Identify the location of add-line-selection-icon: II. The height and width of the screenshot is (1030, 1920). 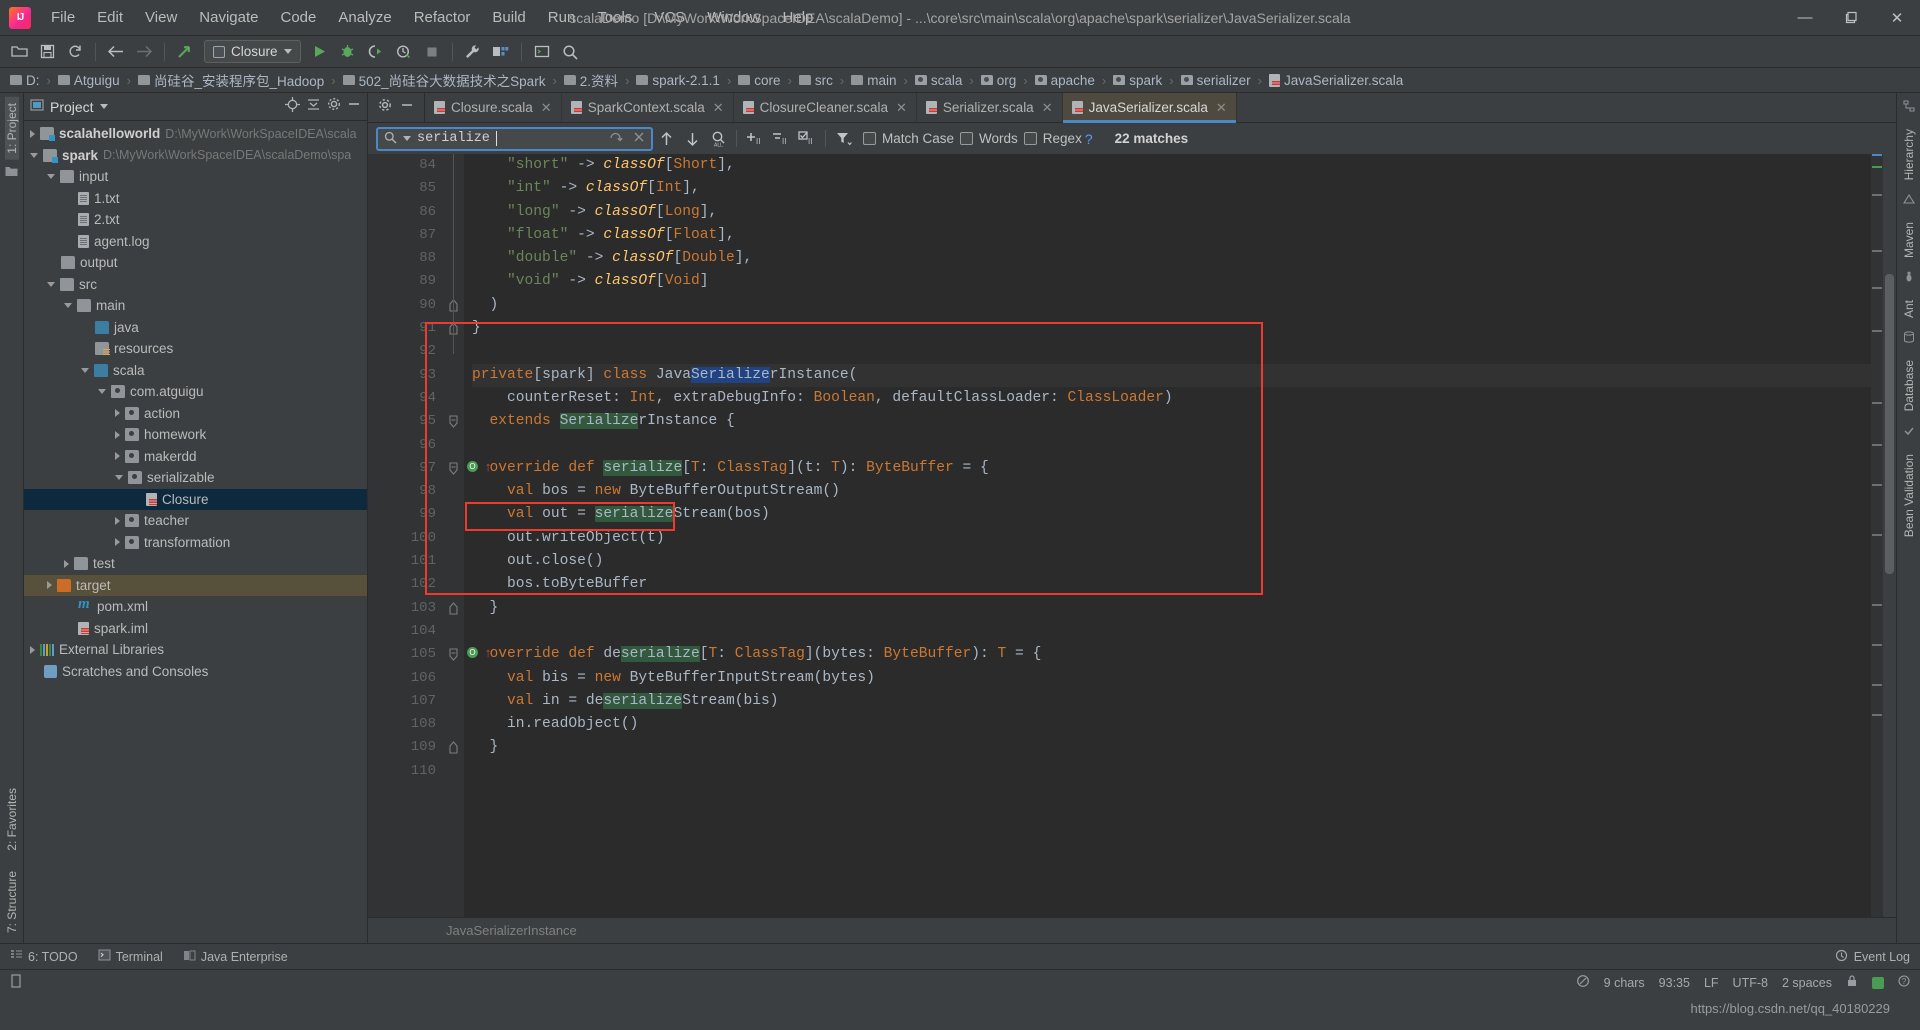
(755, 139).